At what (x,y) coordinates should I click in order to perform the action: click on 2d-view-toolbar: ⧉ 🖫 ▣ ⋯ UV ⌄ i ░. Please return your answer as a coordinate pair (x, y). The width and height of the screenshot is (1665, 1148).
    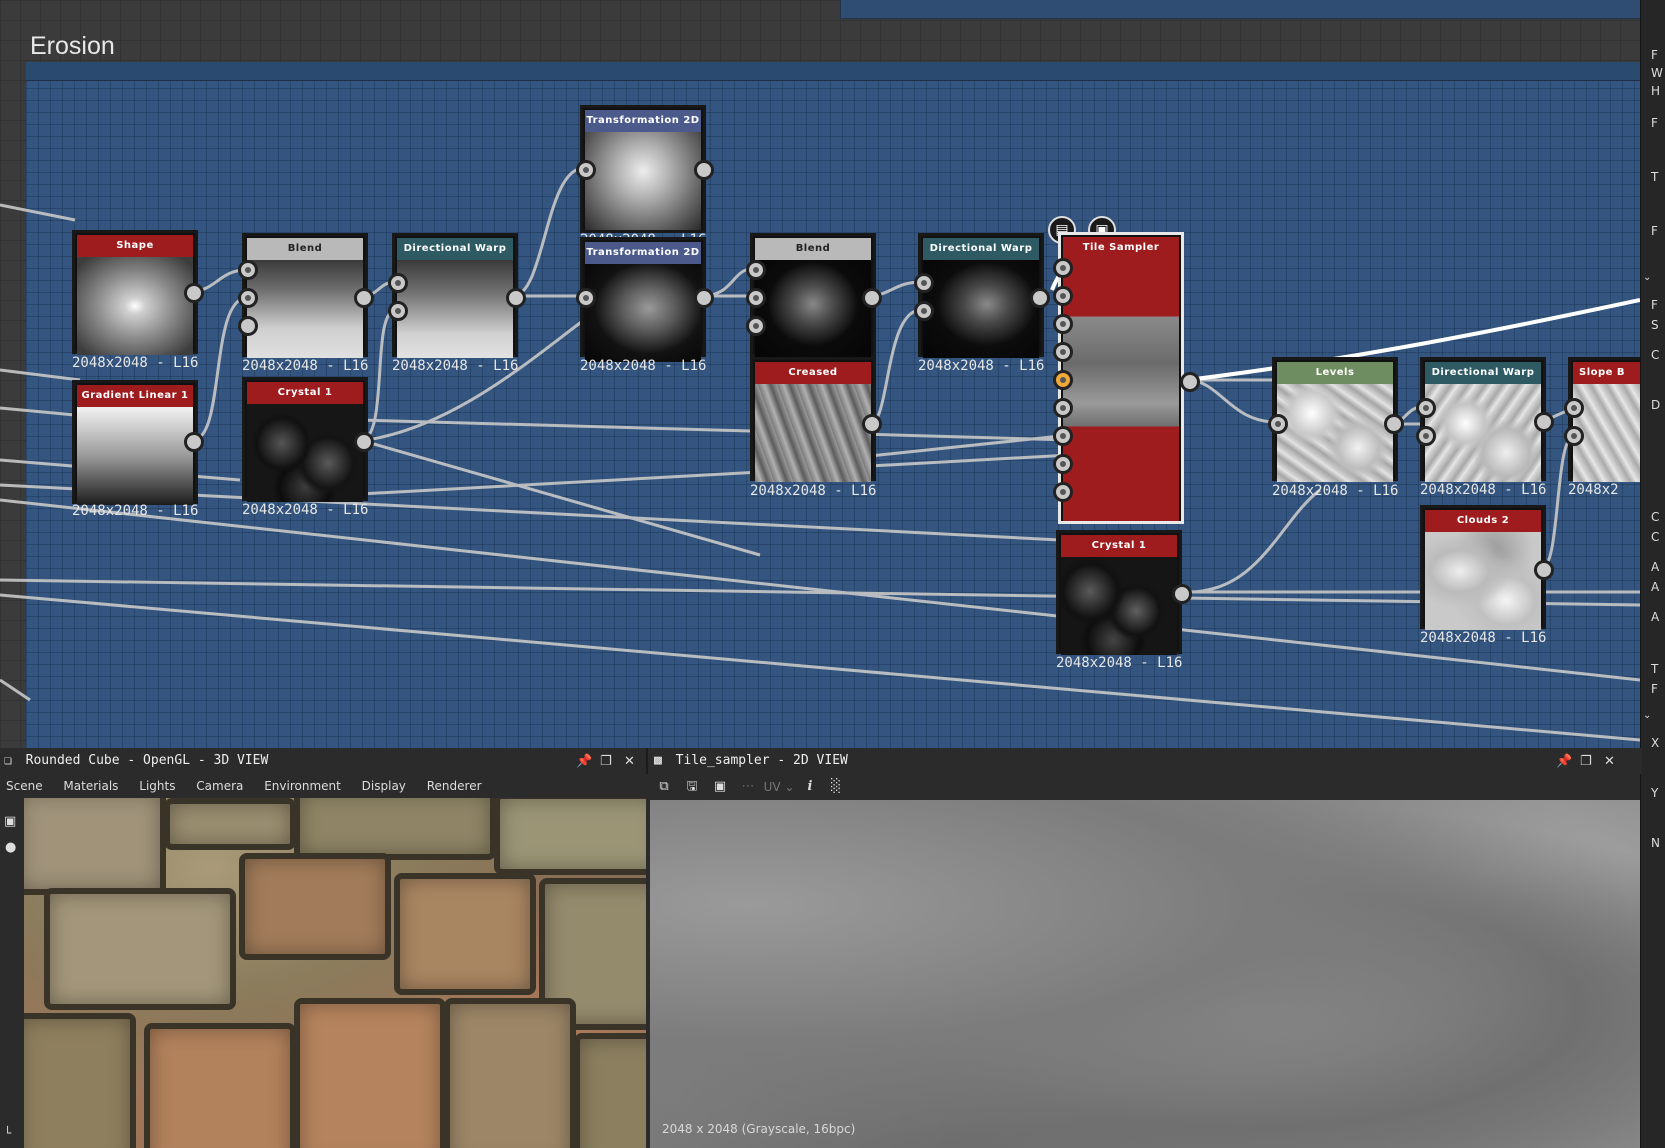
    Looking at the image, I should click on (1145, 787).